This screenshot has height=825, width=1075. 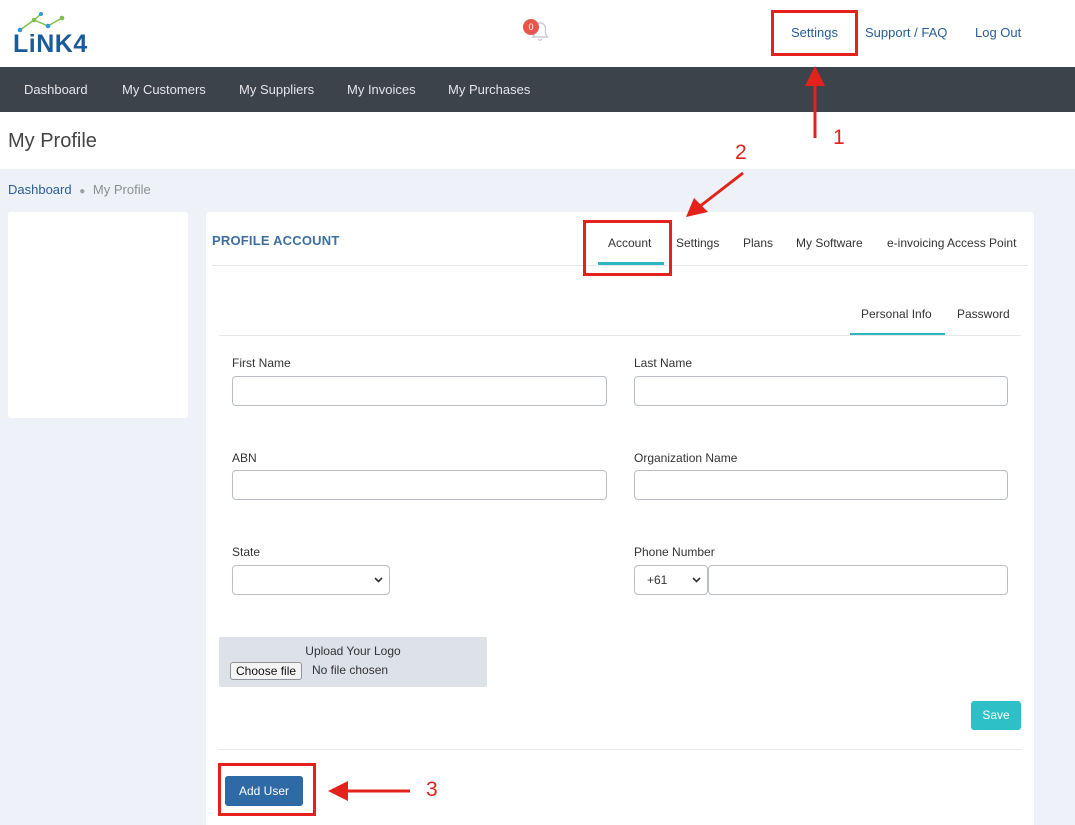 I want to click on support-faq-link: Support / FAQ, so click(x=906, y=32).